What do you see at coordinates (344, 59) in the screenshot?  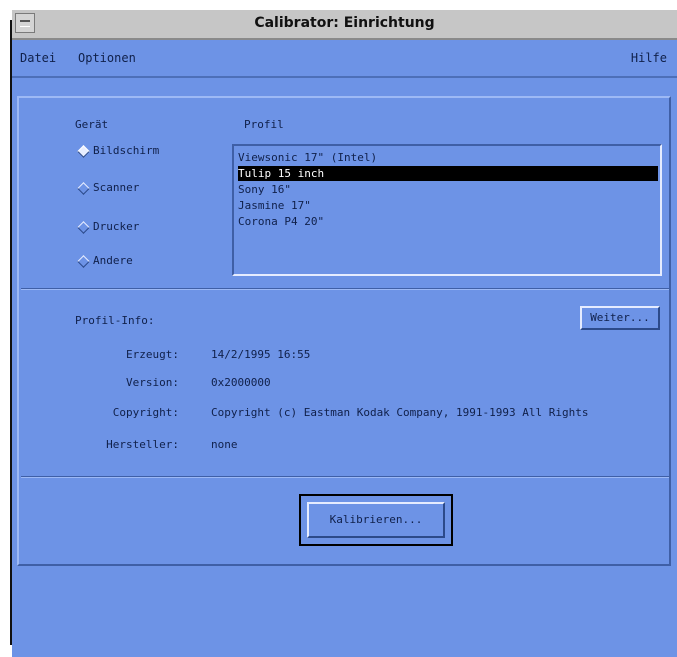 I see `menu-bar: Datei Optionen Hilfe` at bounding box center [344, 59].